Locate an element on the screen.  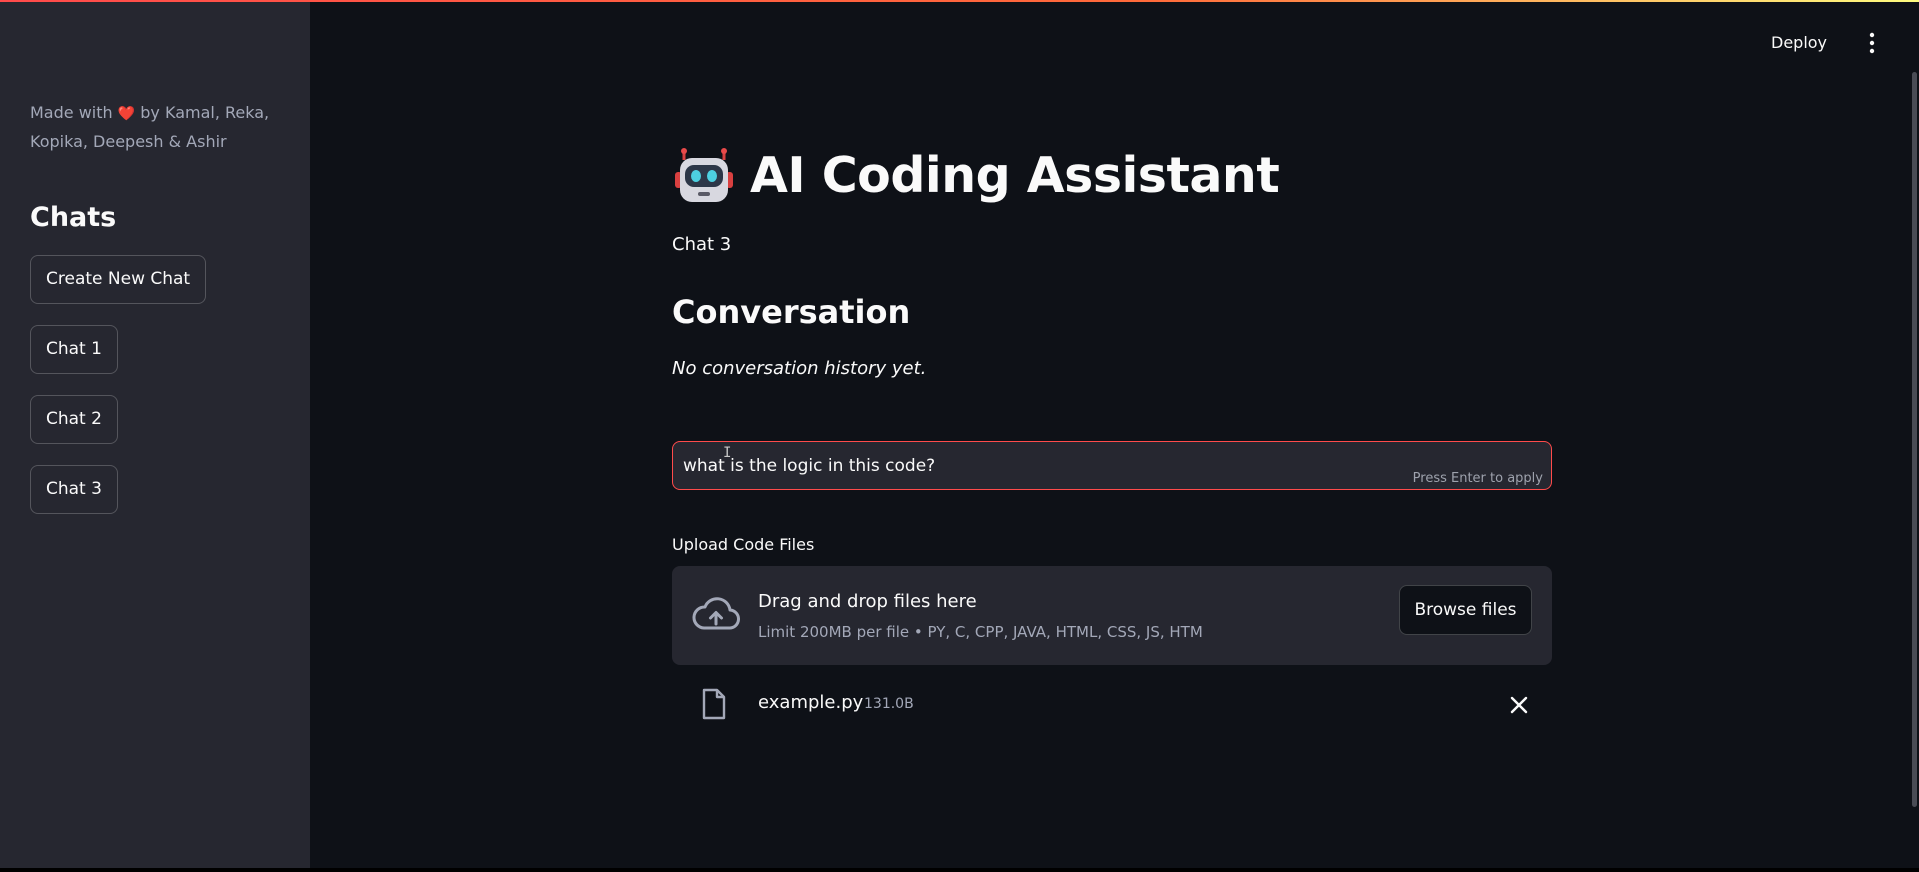
robot-icon is located at coordinates (704, 176).